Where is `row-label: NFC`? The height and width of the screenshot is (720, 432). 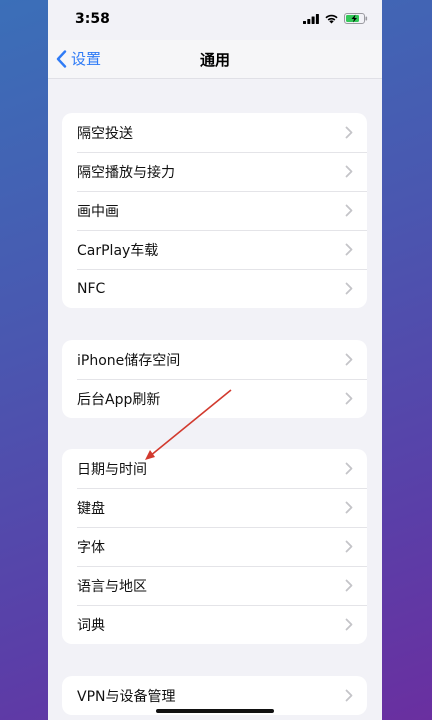
row-label: NFC is located at coordinates (91, 288).